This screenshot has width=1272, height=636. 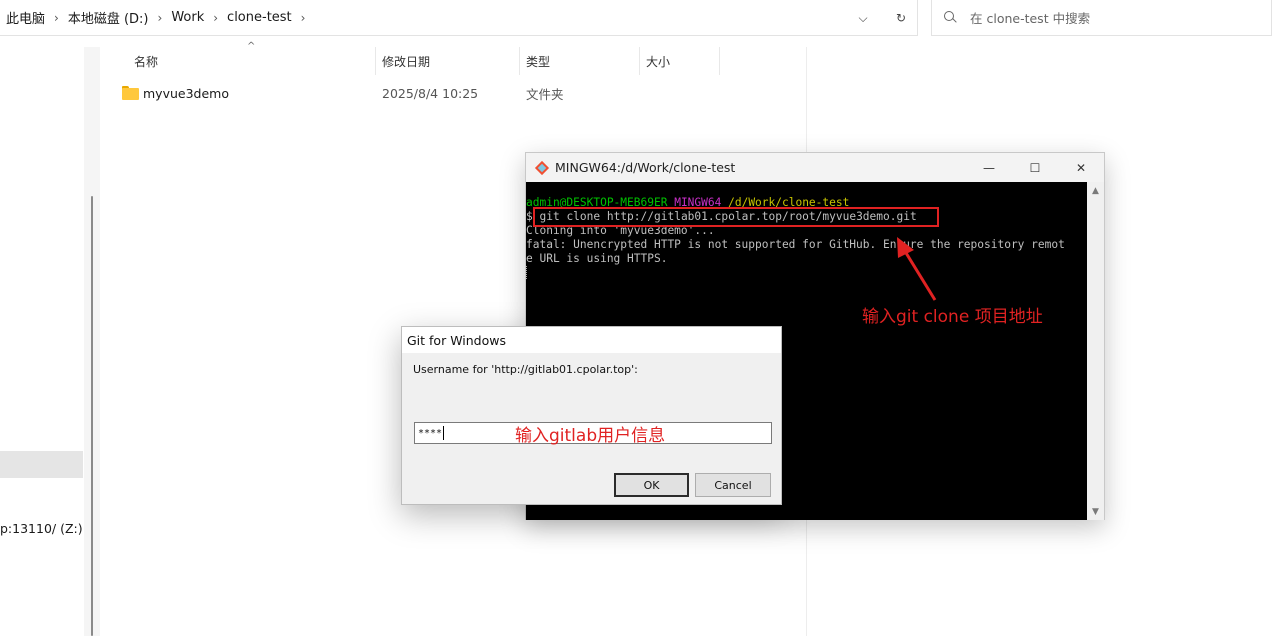 What do you see at coordinates (1030, 18) in the screenshot?
I see `search-placeholder: 在 clone-test 中搜索` at bounding box center [1030, 18].